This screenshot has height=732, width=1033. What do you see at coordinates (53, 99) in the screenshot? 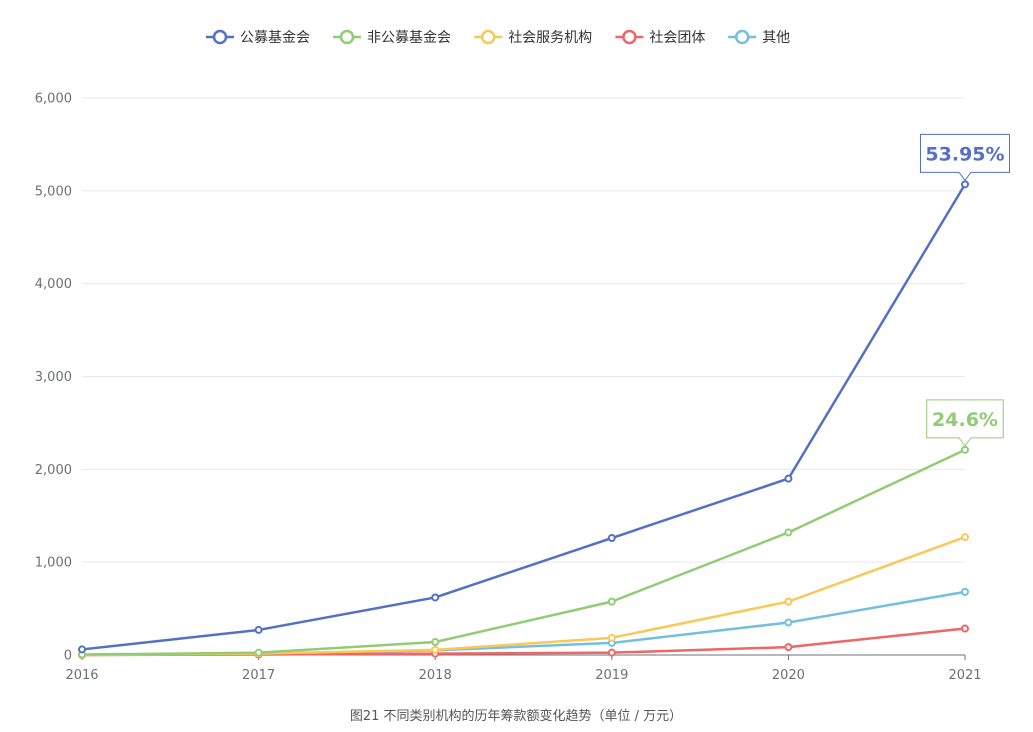
I see `y-tick-label: 6,000` at bounding box center [53, 99].